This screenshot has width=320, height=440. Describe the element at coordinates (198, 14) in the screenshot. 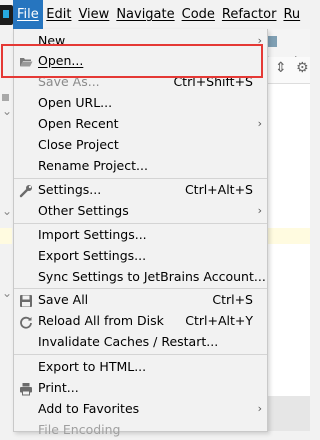

I see `menu-code: Code` at that location.